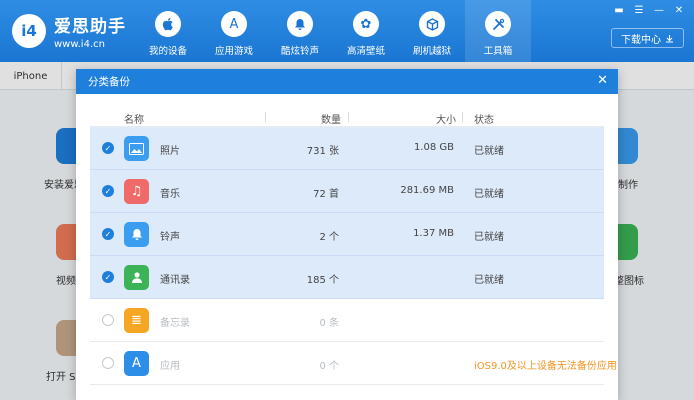 Image resolution: width=694 pixels, height=400 pixels. Describe the element at coordinates (136, 234) in the screenshot. I see `ringtone-icon` at that location.